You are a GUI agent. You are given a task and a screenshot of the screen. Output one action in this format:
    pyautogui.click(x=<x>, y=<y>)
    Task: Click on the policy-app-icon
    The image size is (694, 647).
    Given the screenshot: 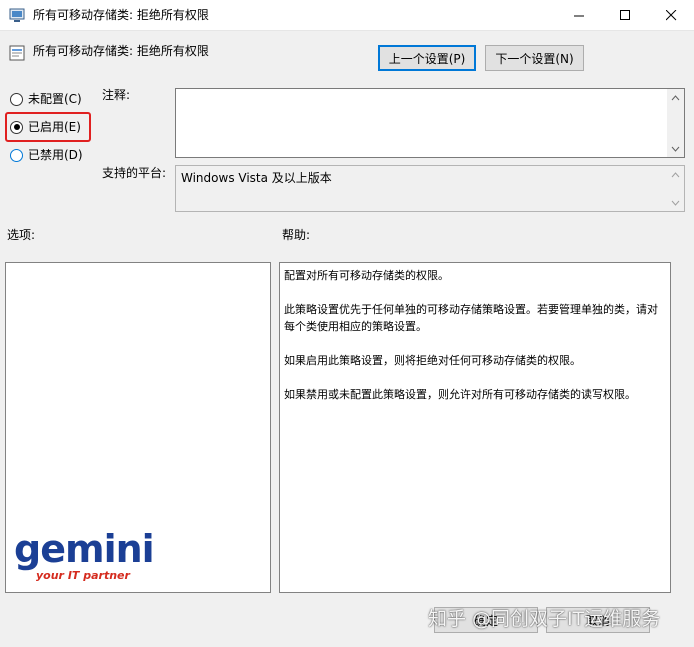 What is the action you would take?
    pyautogui.click(x=17, y=15)
    